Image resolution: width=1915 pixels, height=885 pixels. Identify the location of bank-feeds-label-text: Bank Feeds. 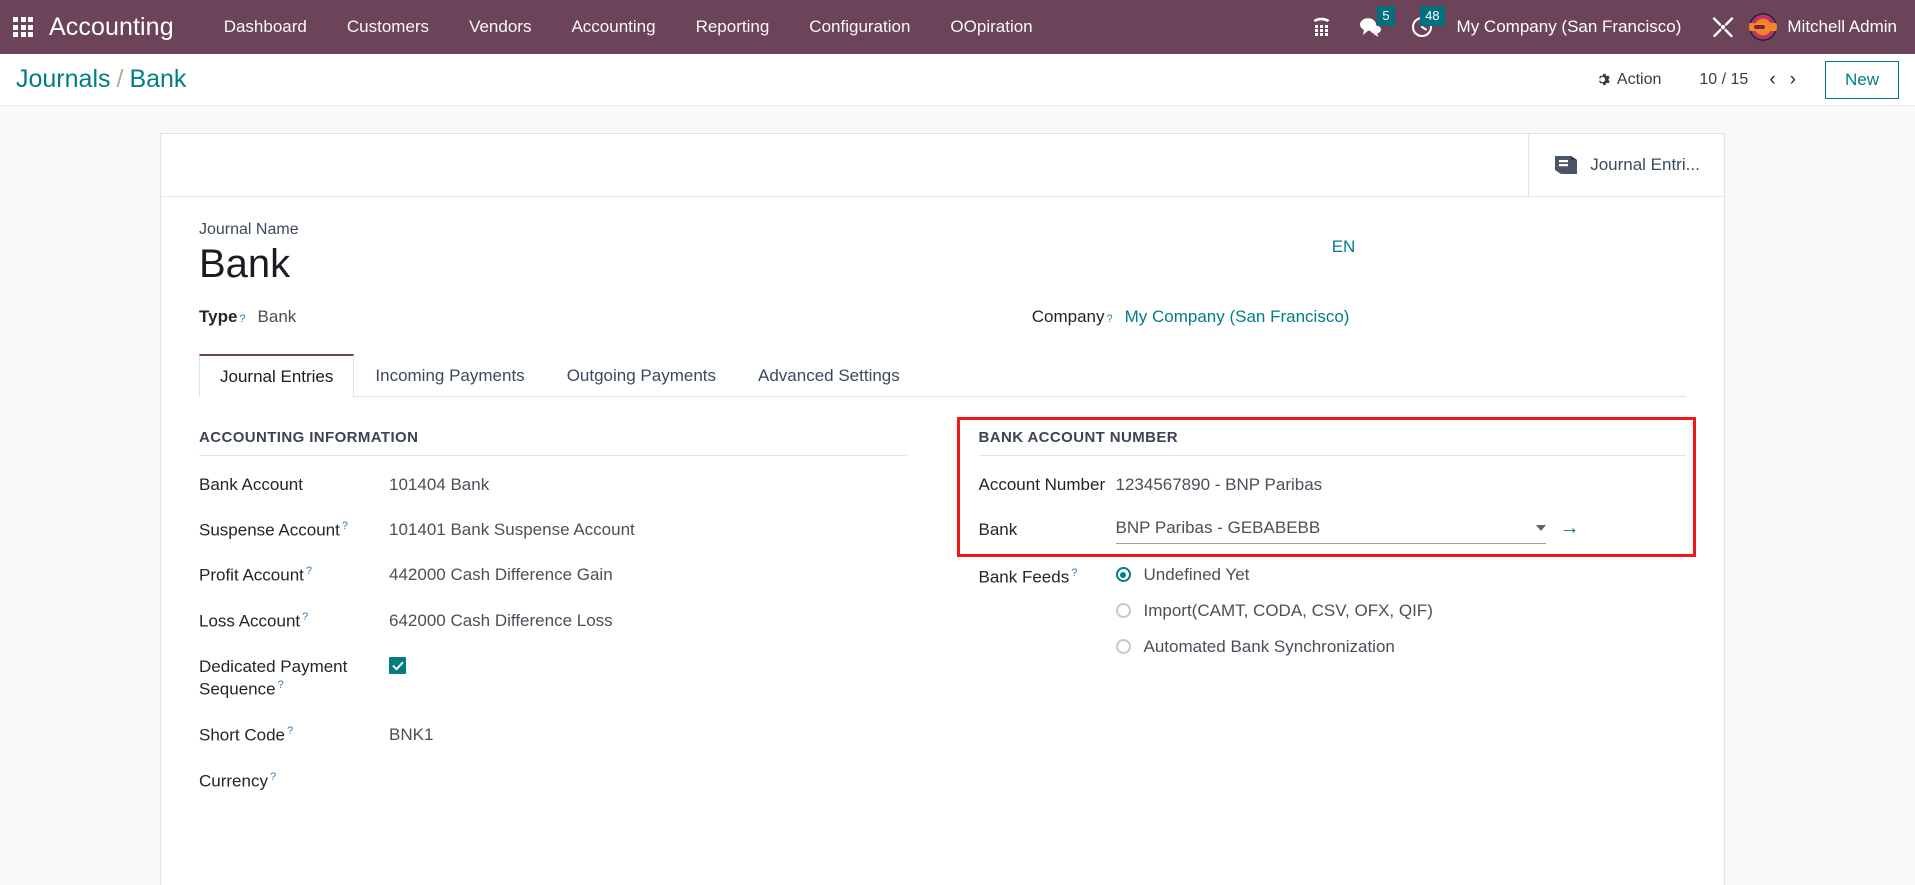
(1024, 577).